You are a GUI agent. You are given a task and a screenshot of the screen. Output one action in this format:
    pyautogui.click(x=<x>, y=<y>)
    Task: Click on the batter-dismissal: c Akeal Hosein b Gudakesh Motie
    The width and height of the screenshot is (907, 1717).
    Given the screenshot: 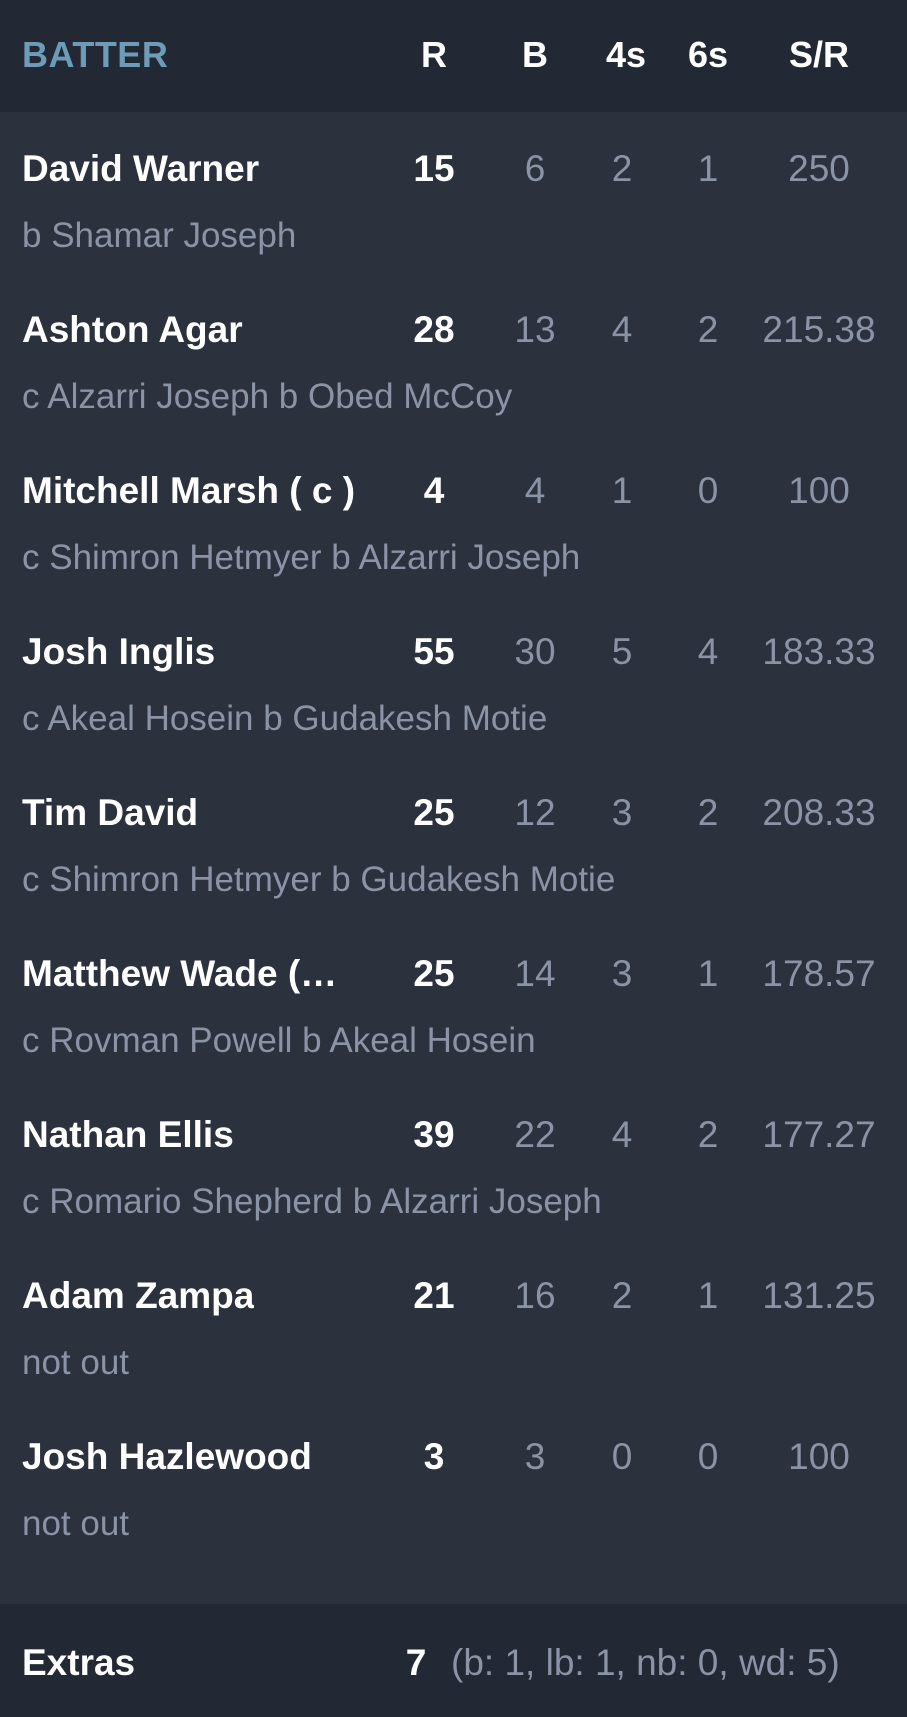 What is the action you would take?
    pyautogui.click(x=285, y=718)
    